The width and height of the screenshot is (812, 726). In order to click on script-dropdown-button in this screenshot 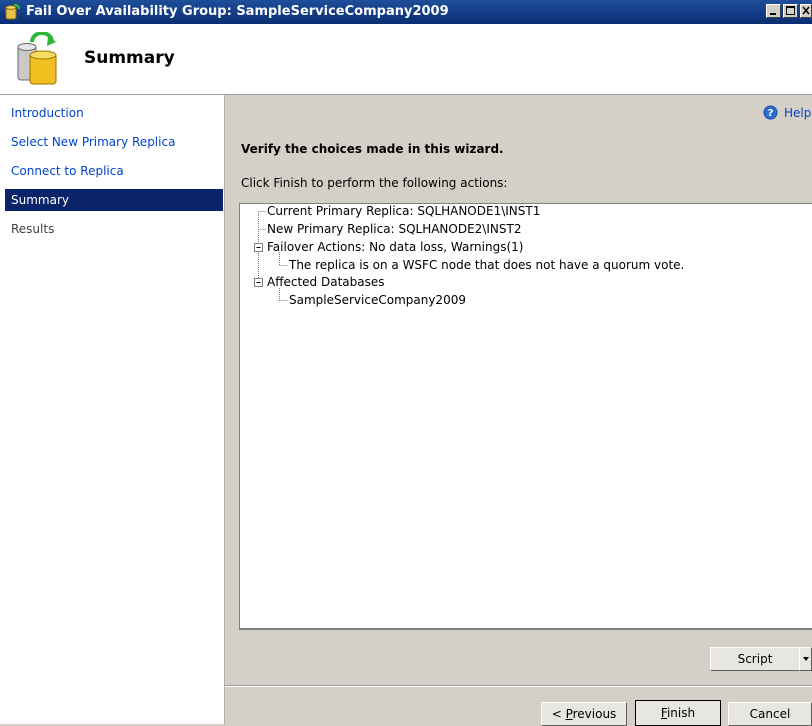, I will do `click(805, 659)`.